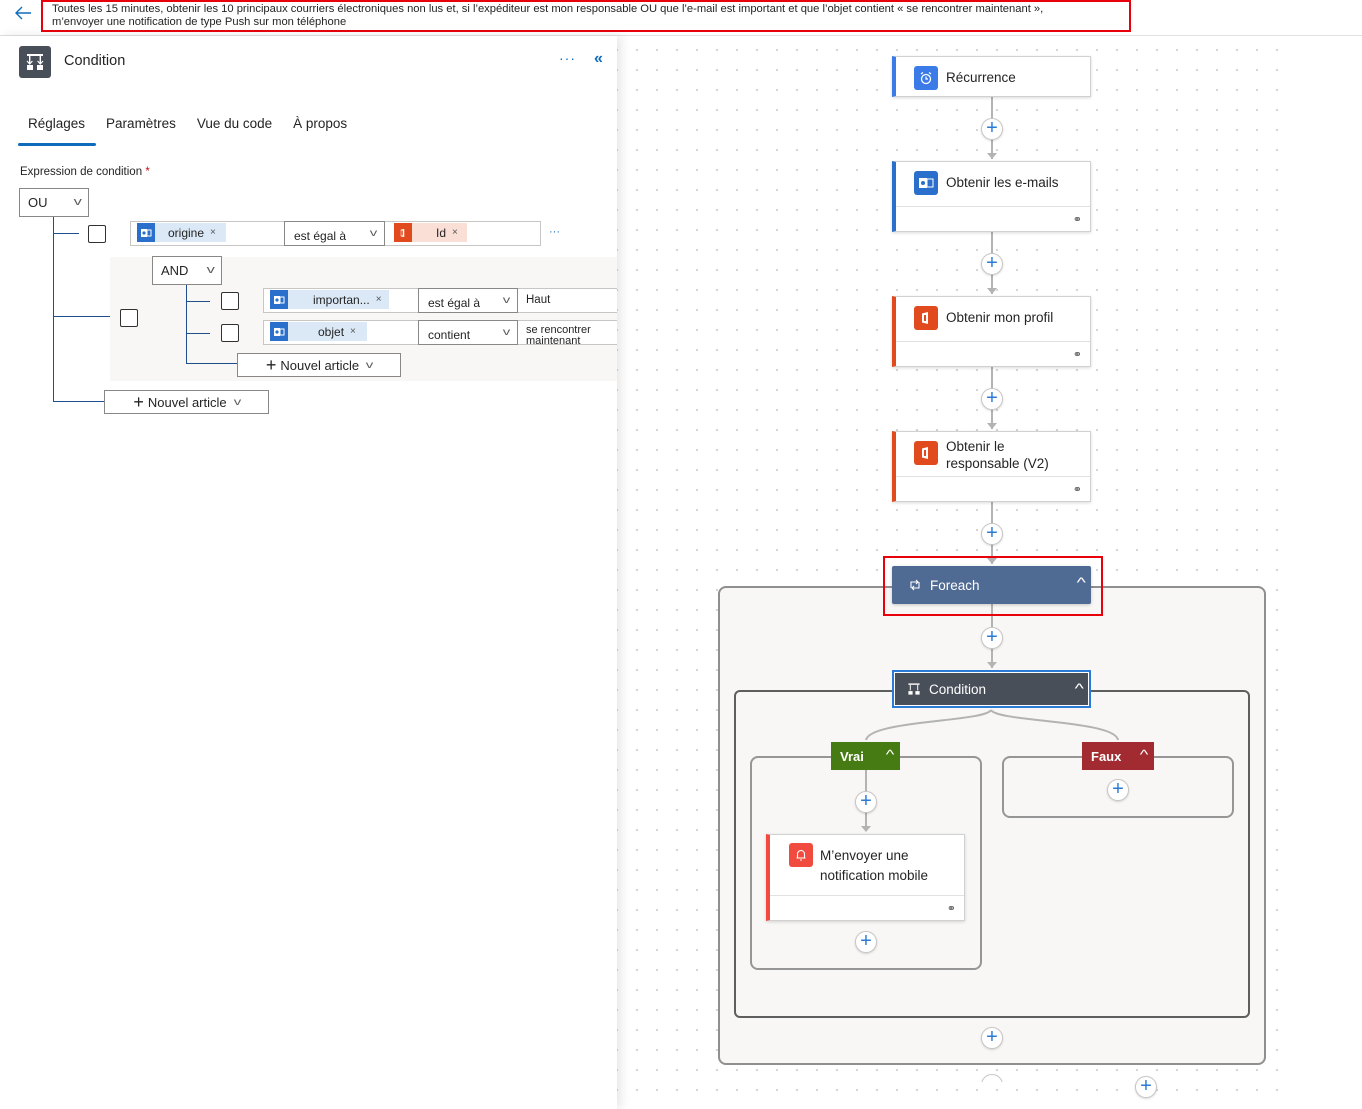 This screenshot has height=1109, width=1362. Describe the element at coordinates (958, 689) in the screenshot. I see `node-label: Condition` at that location.